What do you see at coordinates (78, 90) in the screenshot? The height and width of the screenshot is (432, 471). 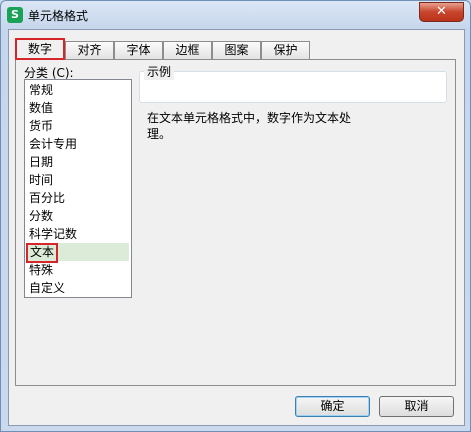 I see `category-item-general: 常规` at bounding box center [78, 90].